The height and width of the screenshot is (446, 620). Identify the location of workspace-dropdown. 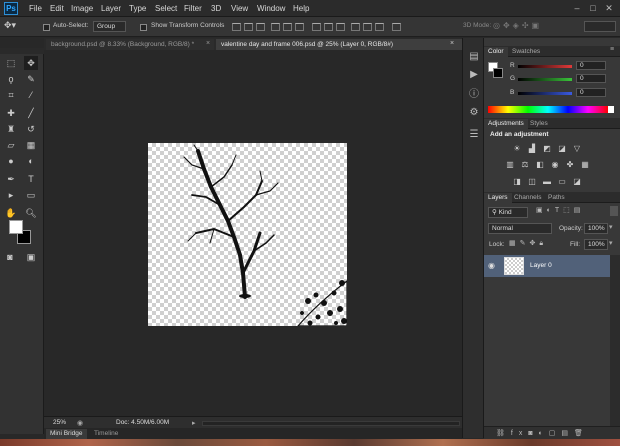
(600, 26).